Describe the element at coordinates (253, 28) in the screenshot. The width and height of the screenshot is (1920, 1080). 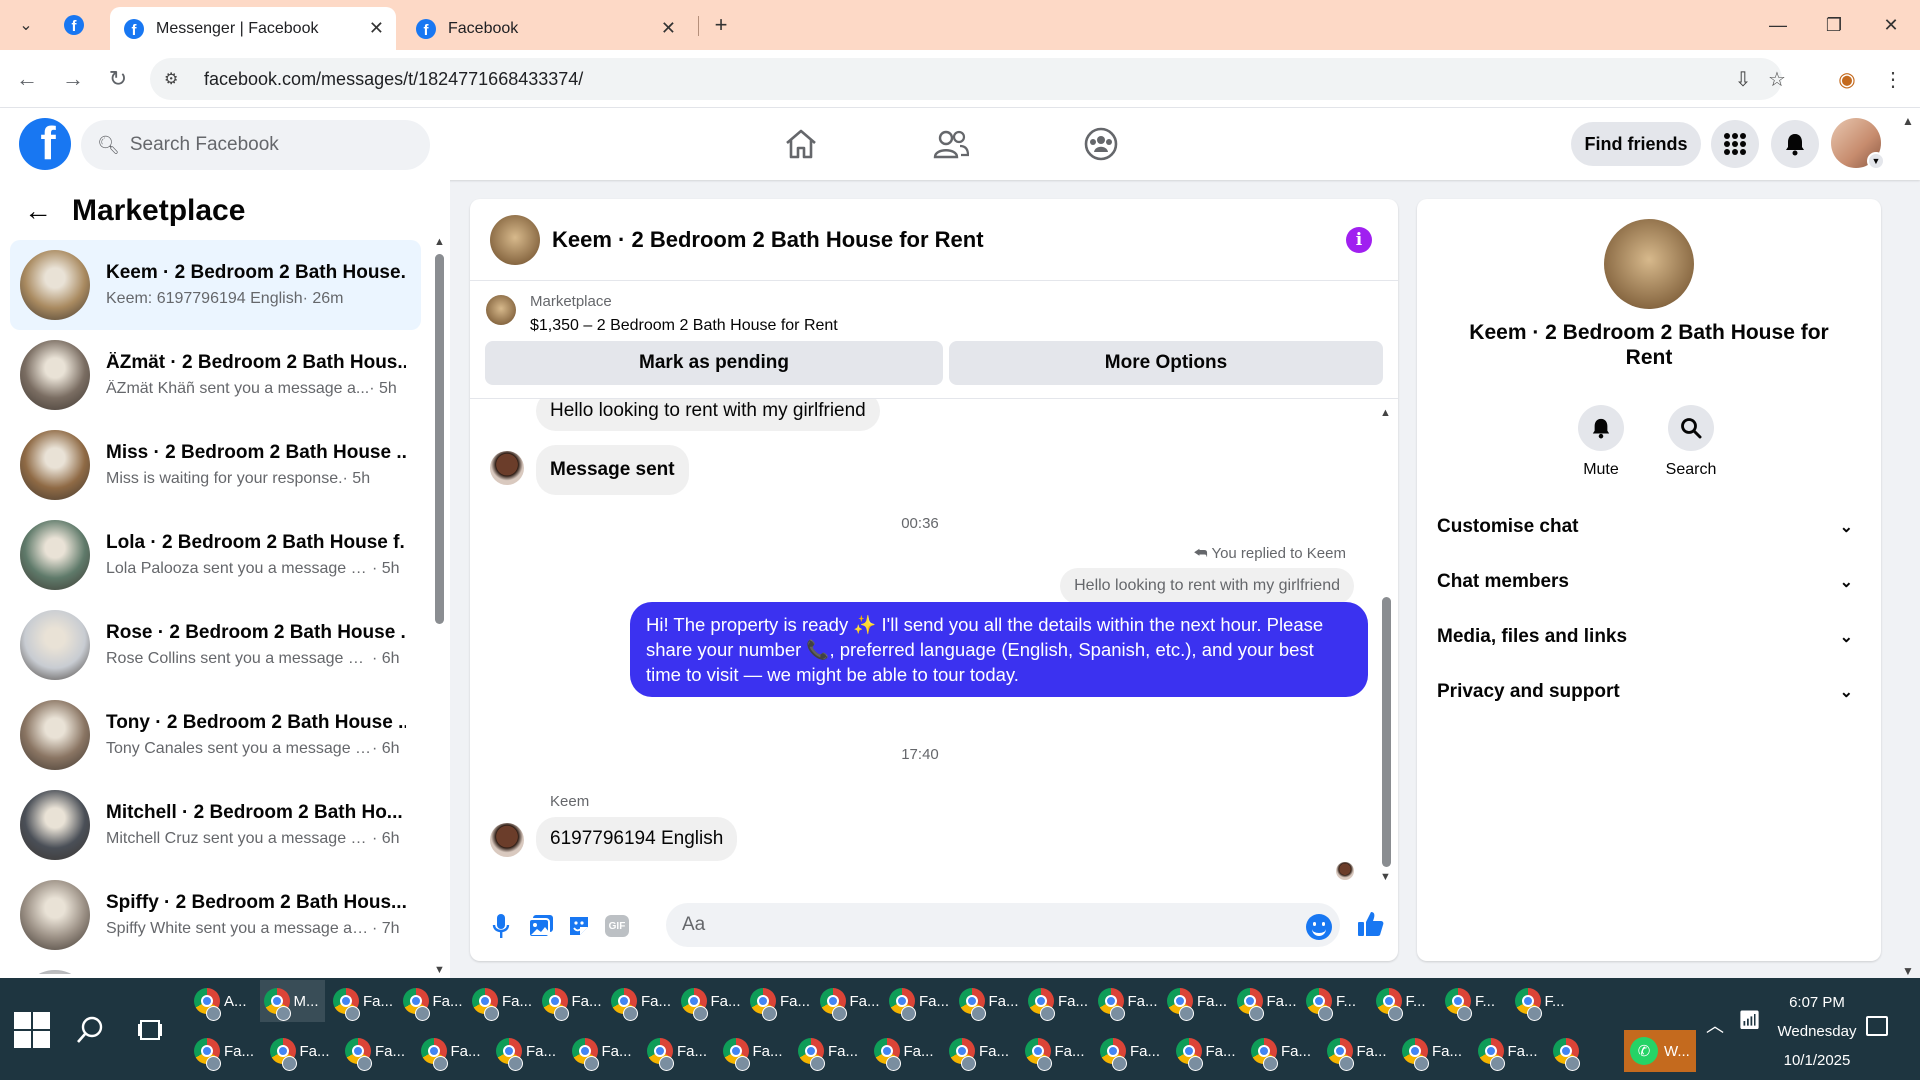
I see `tab-messenger: f Messenger | Facebook ✕` at that location.